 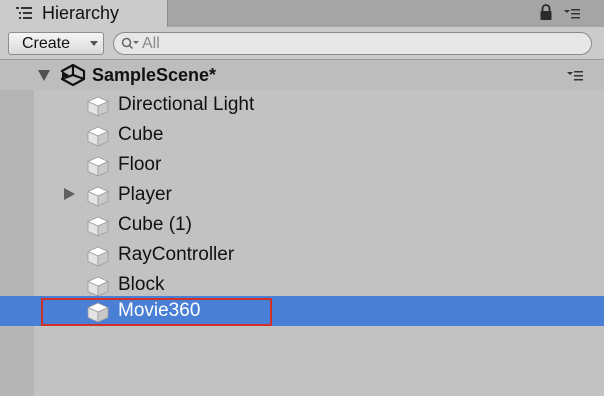 What do you see at coordinates (24, 13) in the screenshot?
I see `hierarchy-list-icon` at bounding box center [24, 13].